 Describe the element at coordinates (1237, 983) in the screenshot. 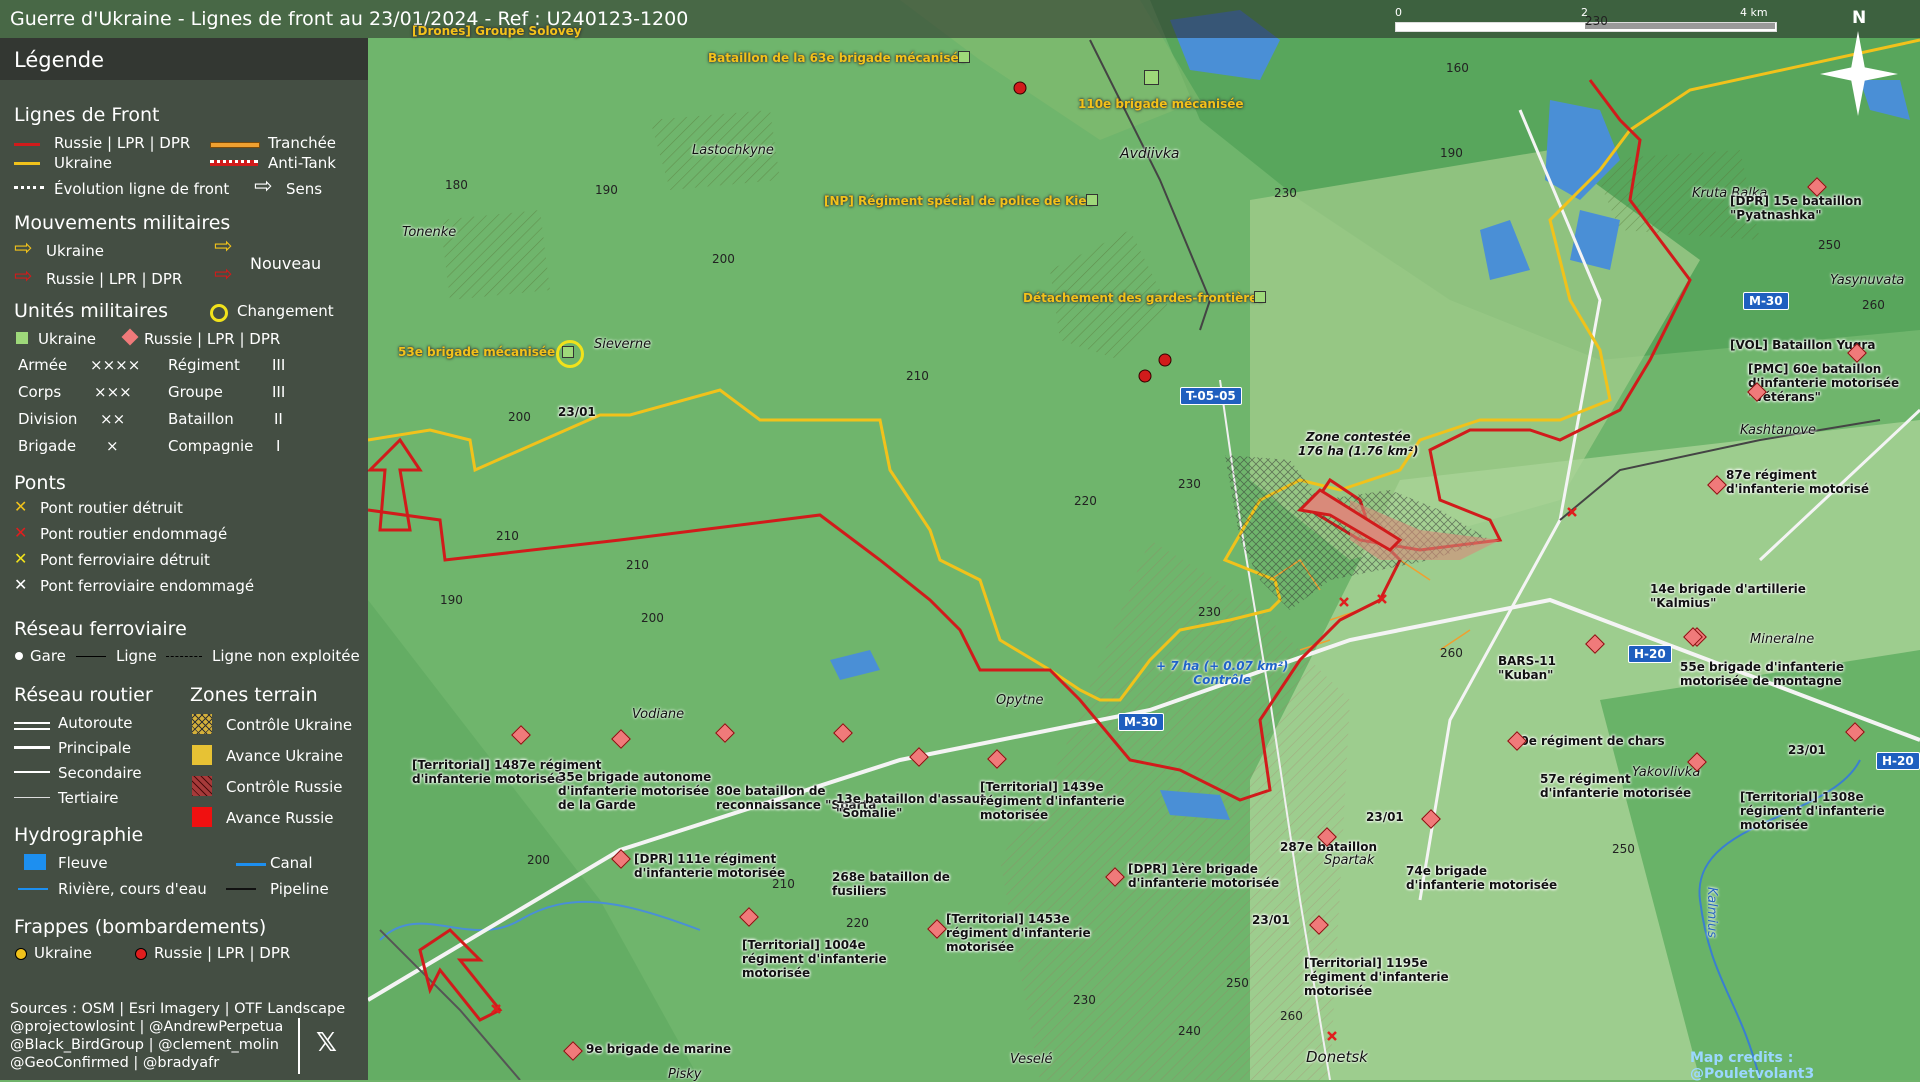

I see `elevation-label: 250` at that location.